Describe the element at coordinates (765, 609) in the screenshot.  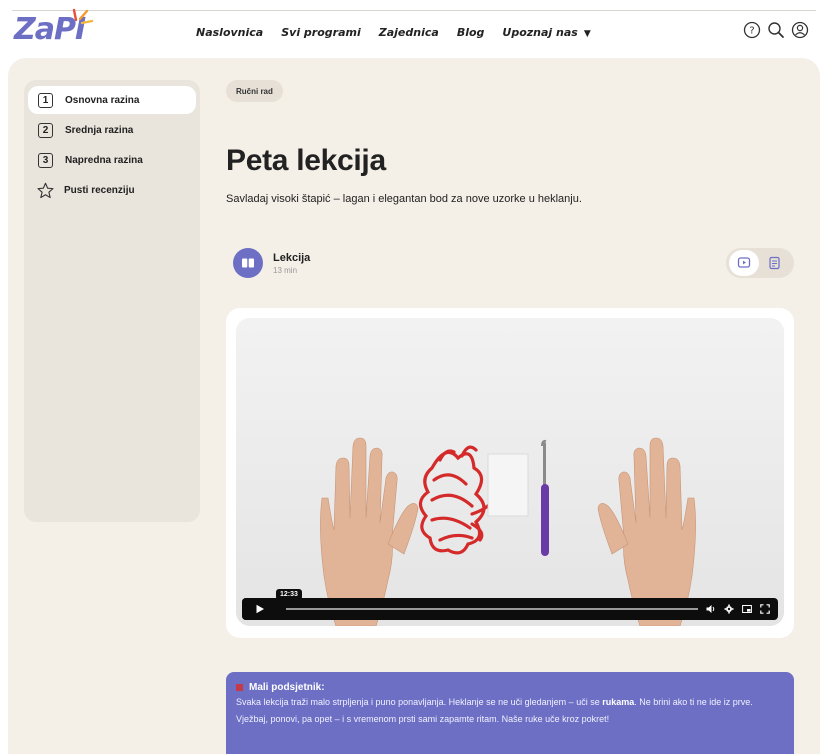
I see `fullscreen-icon` at that location.